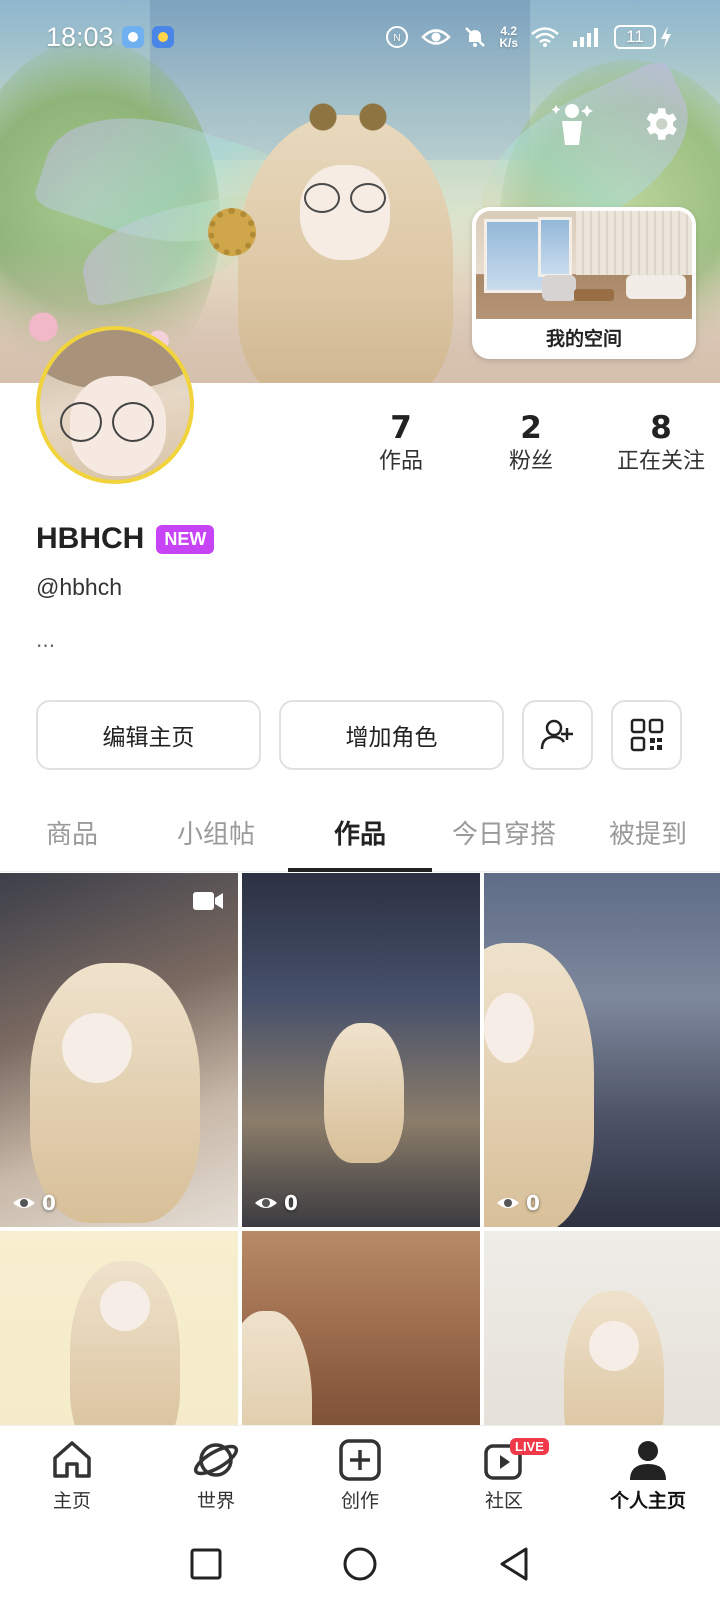 This screenshot has width=720, height=1602. Describe the element at coordinates (400, 461) in the screenshot. I see `stat-works-label: 作品` at that location.